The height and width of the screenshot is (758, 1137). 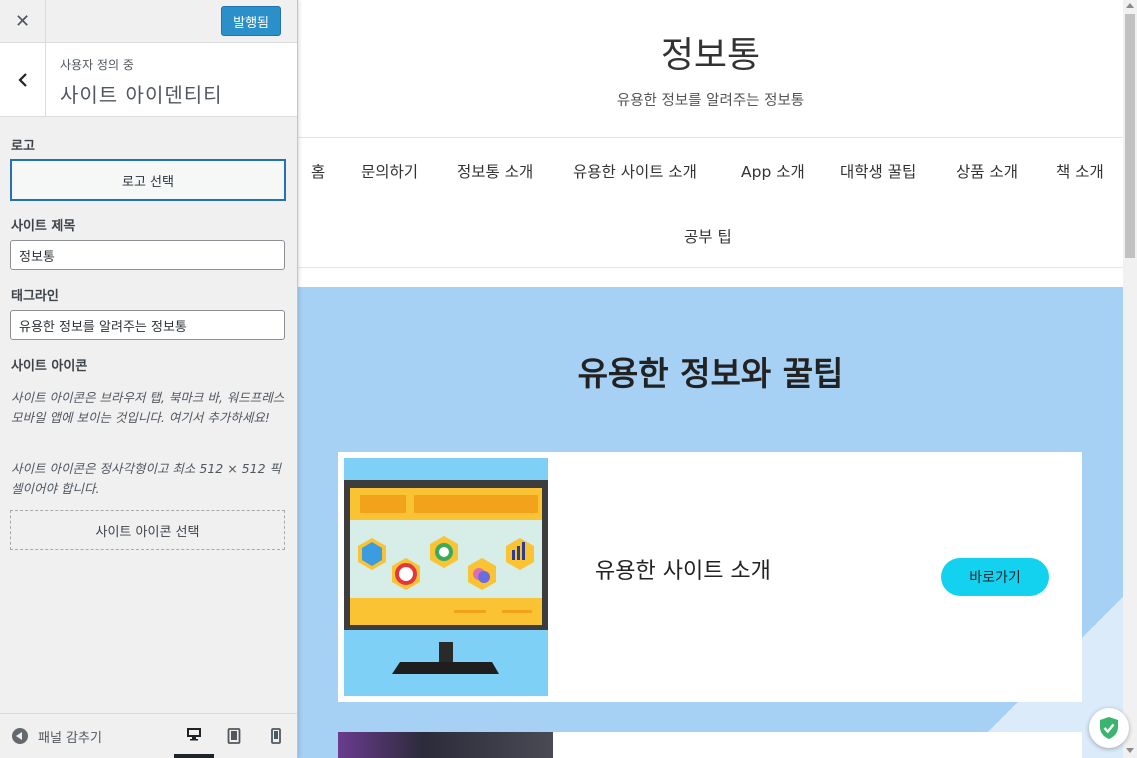 I want to click on site-title-input, so click(x=147, y=255).